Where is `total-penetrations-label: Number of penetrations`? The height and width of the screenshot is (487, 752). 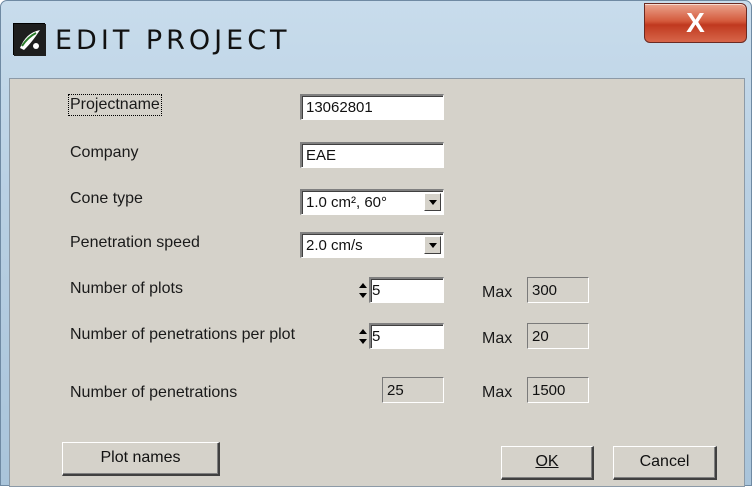
total-penetrations-label: Number of penetrations is located at coordinates (154, 392).